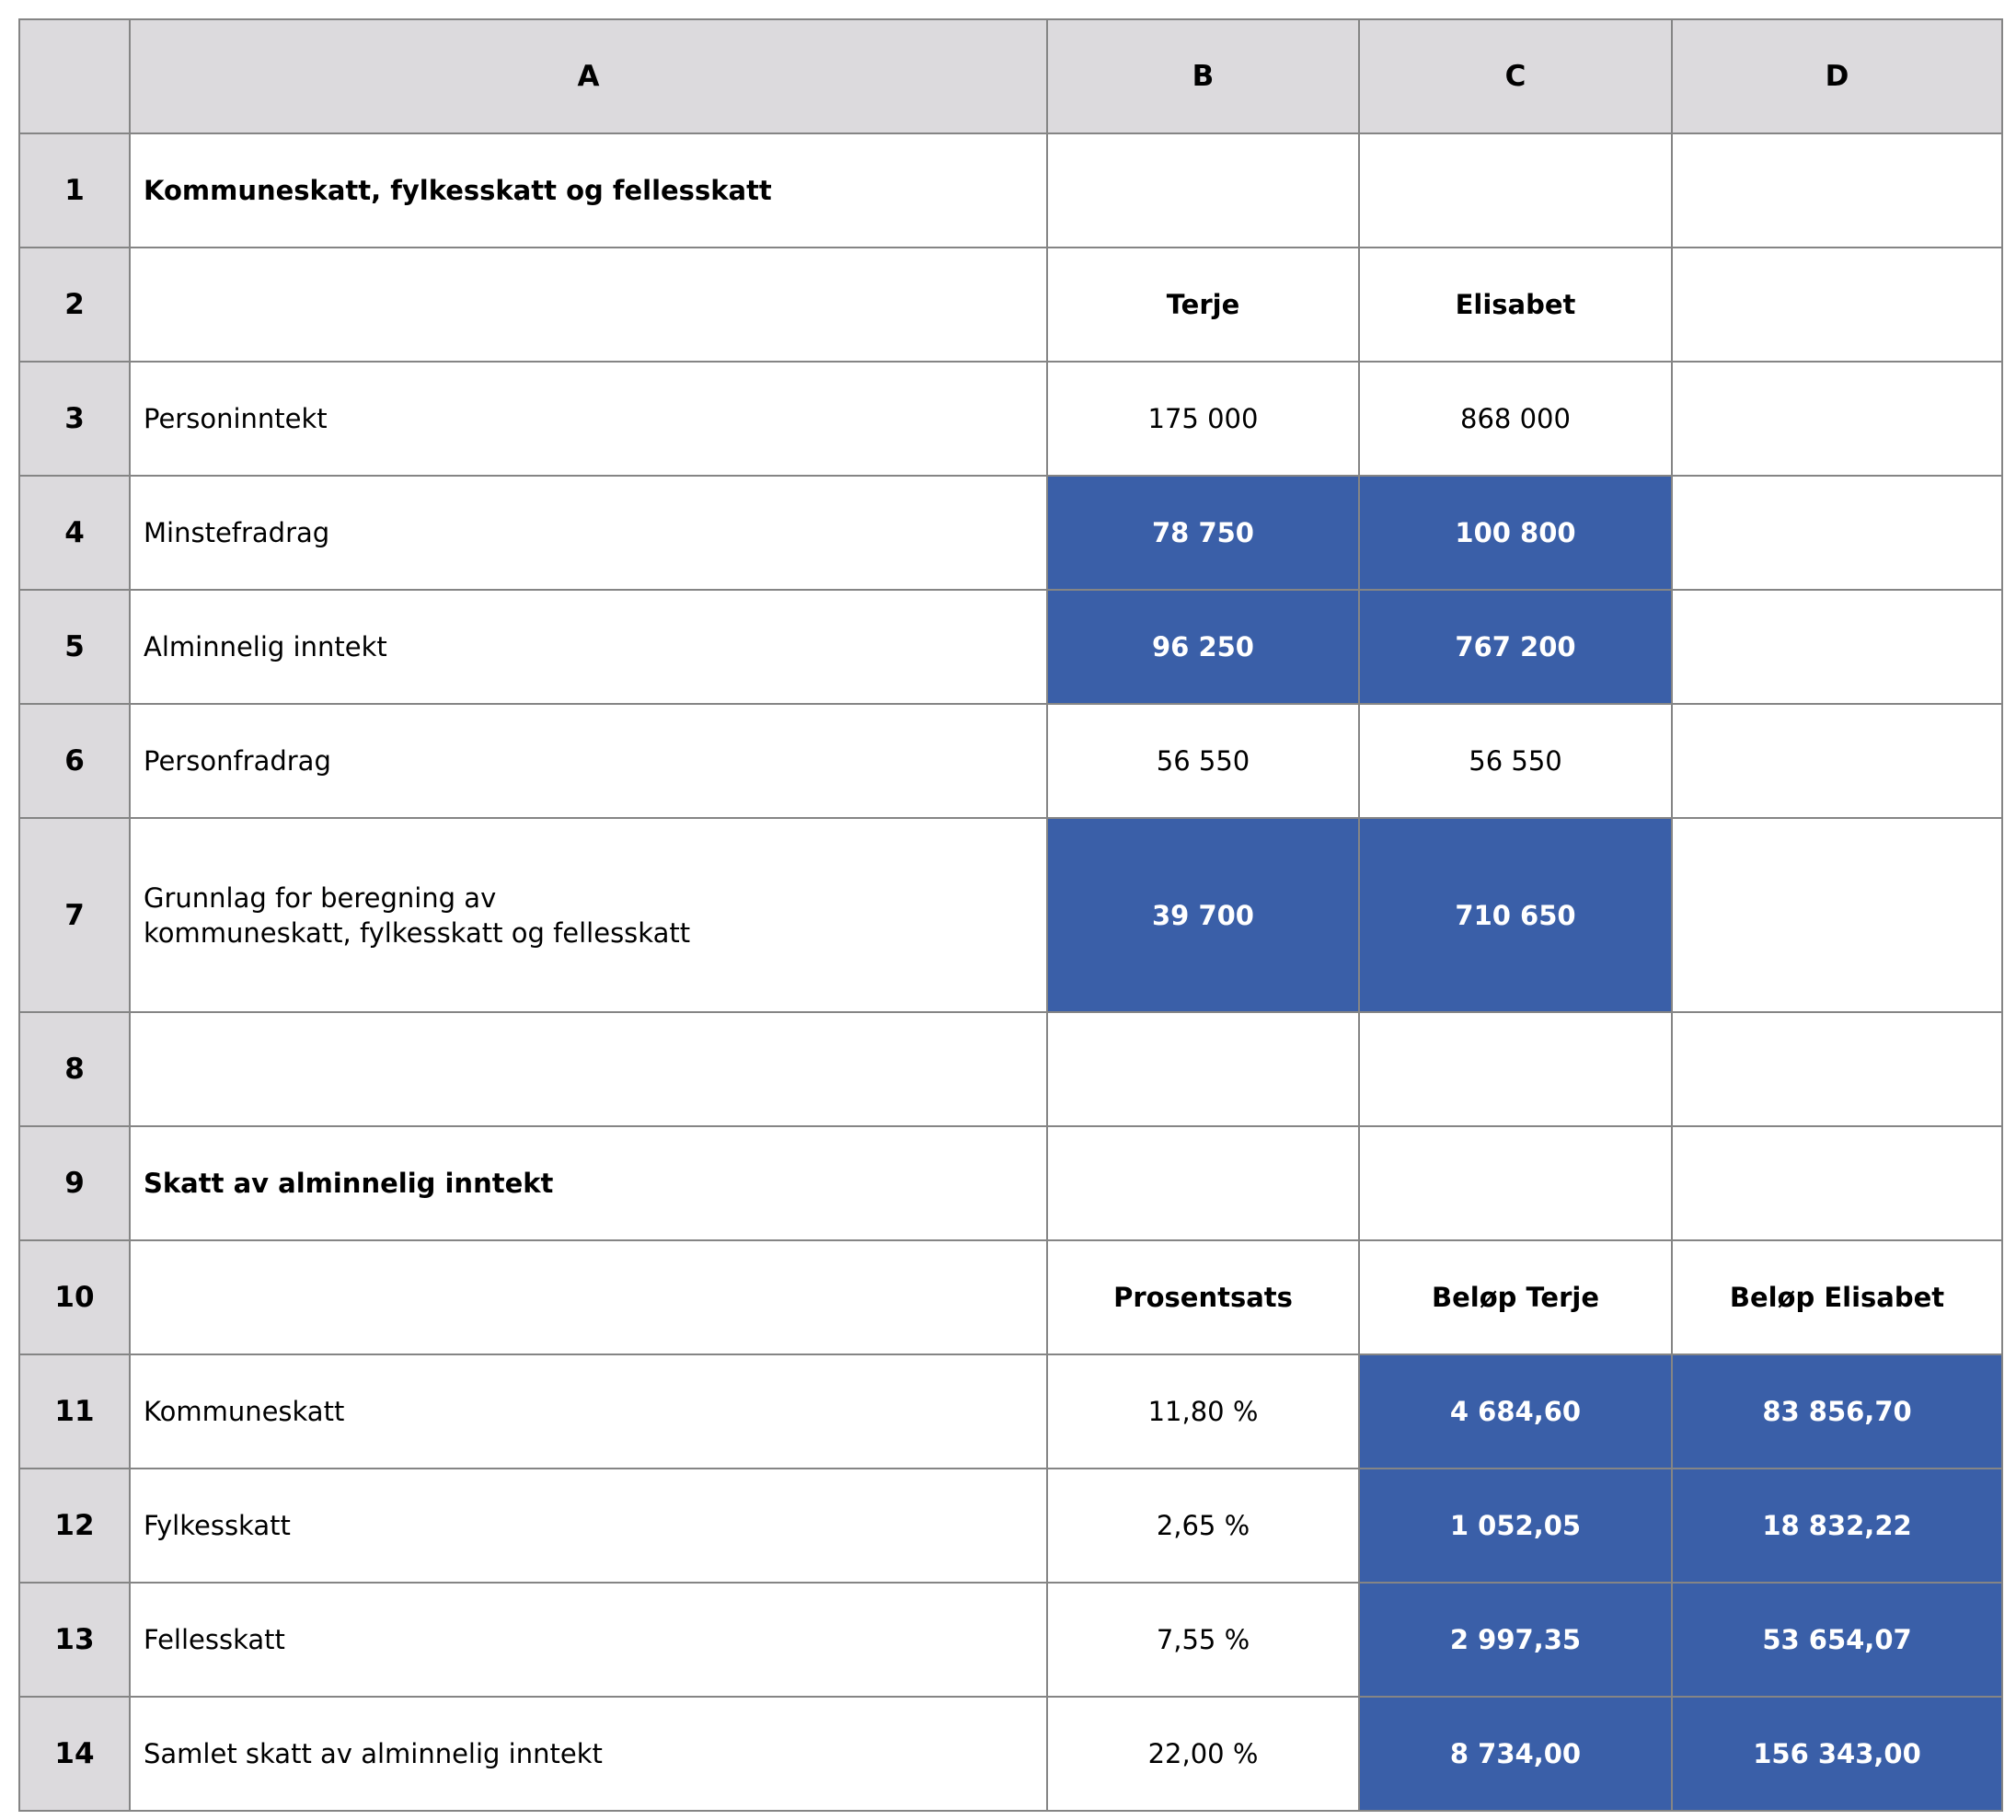  What do you see at coordinates (1515, 1640) in the screenshot?
I see `cell-c13: 2 997,35` at bounding box center [1515, 1640].